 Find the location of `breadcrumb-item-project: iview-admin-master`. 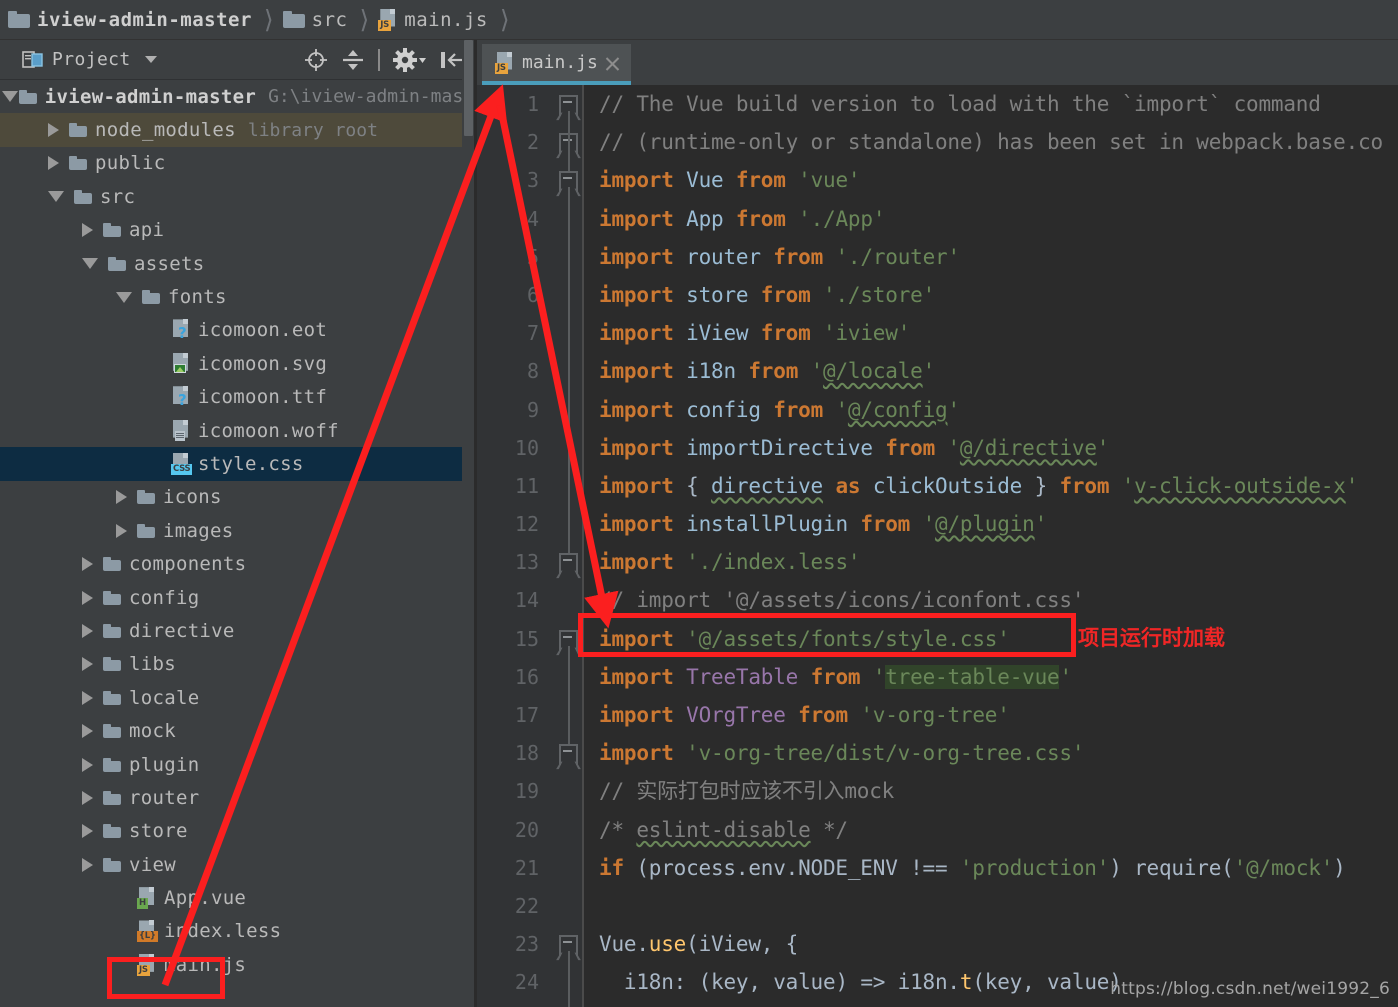

breadcrumb-item-project: iview-admin-master is located at coordinates (130, 20).